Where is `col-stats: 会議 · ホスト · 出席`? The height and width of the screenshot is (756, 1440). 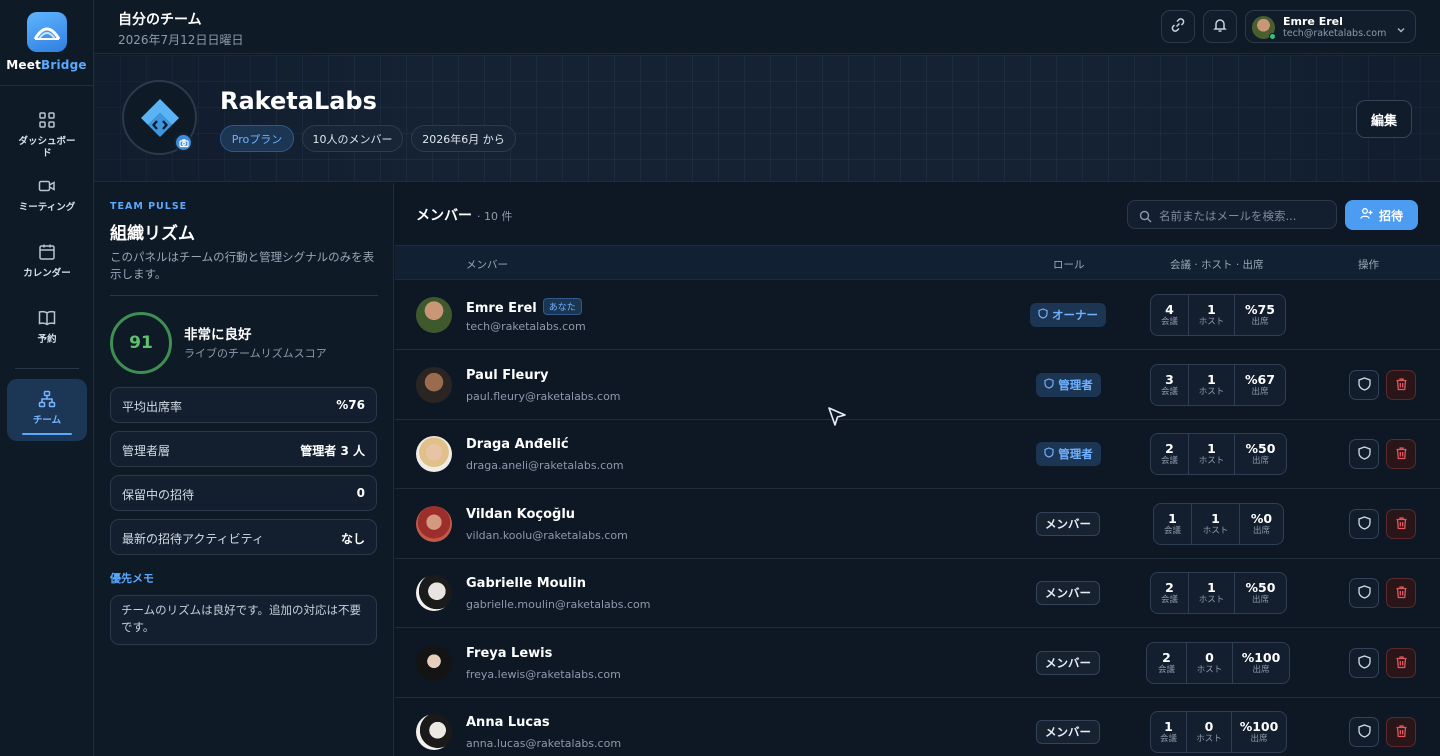
col-stats: 会議 · ホスト · 出席 is located at coordinates (1217, 265).